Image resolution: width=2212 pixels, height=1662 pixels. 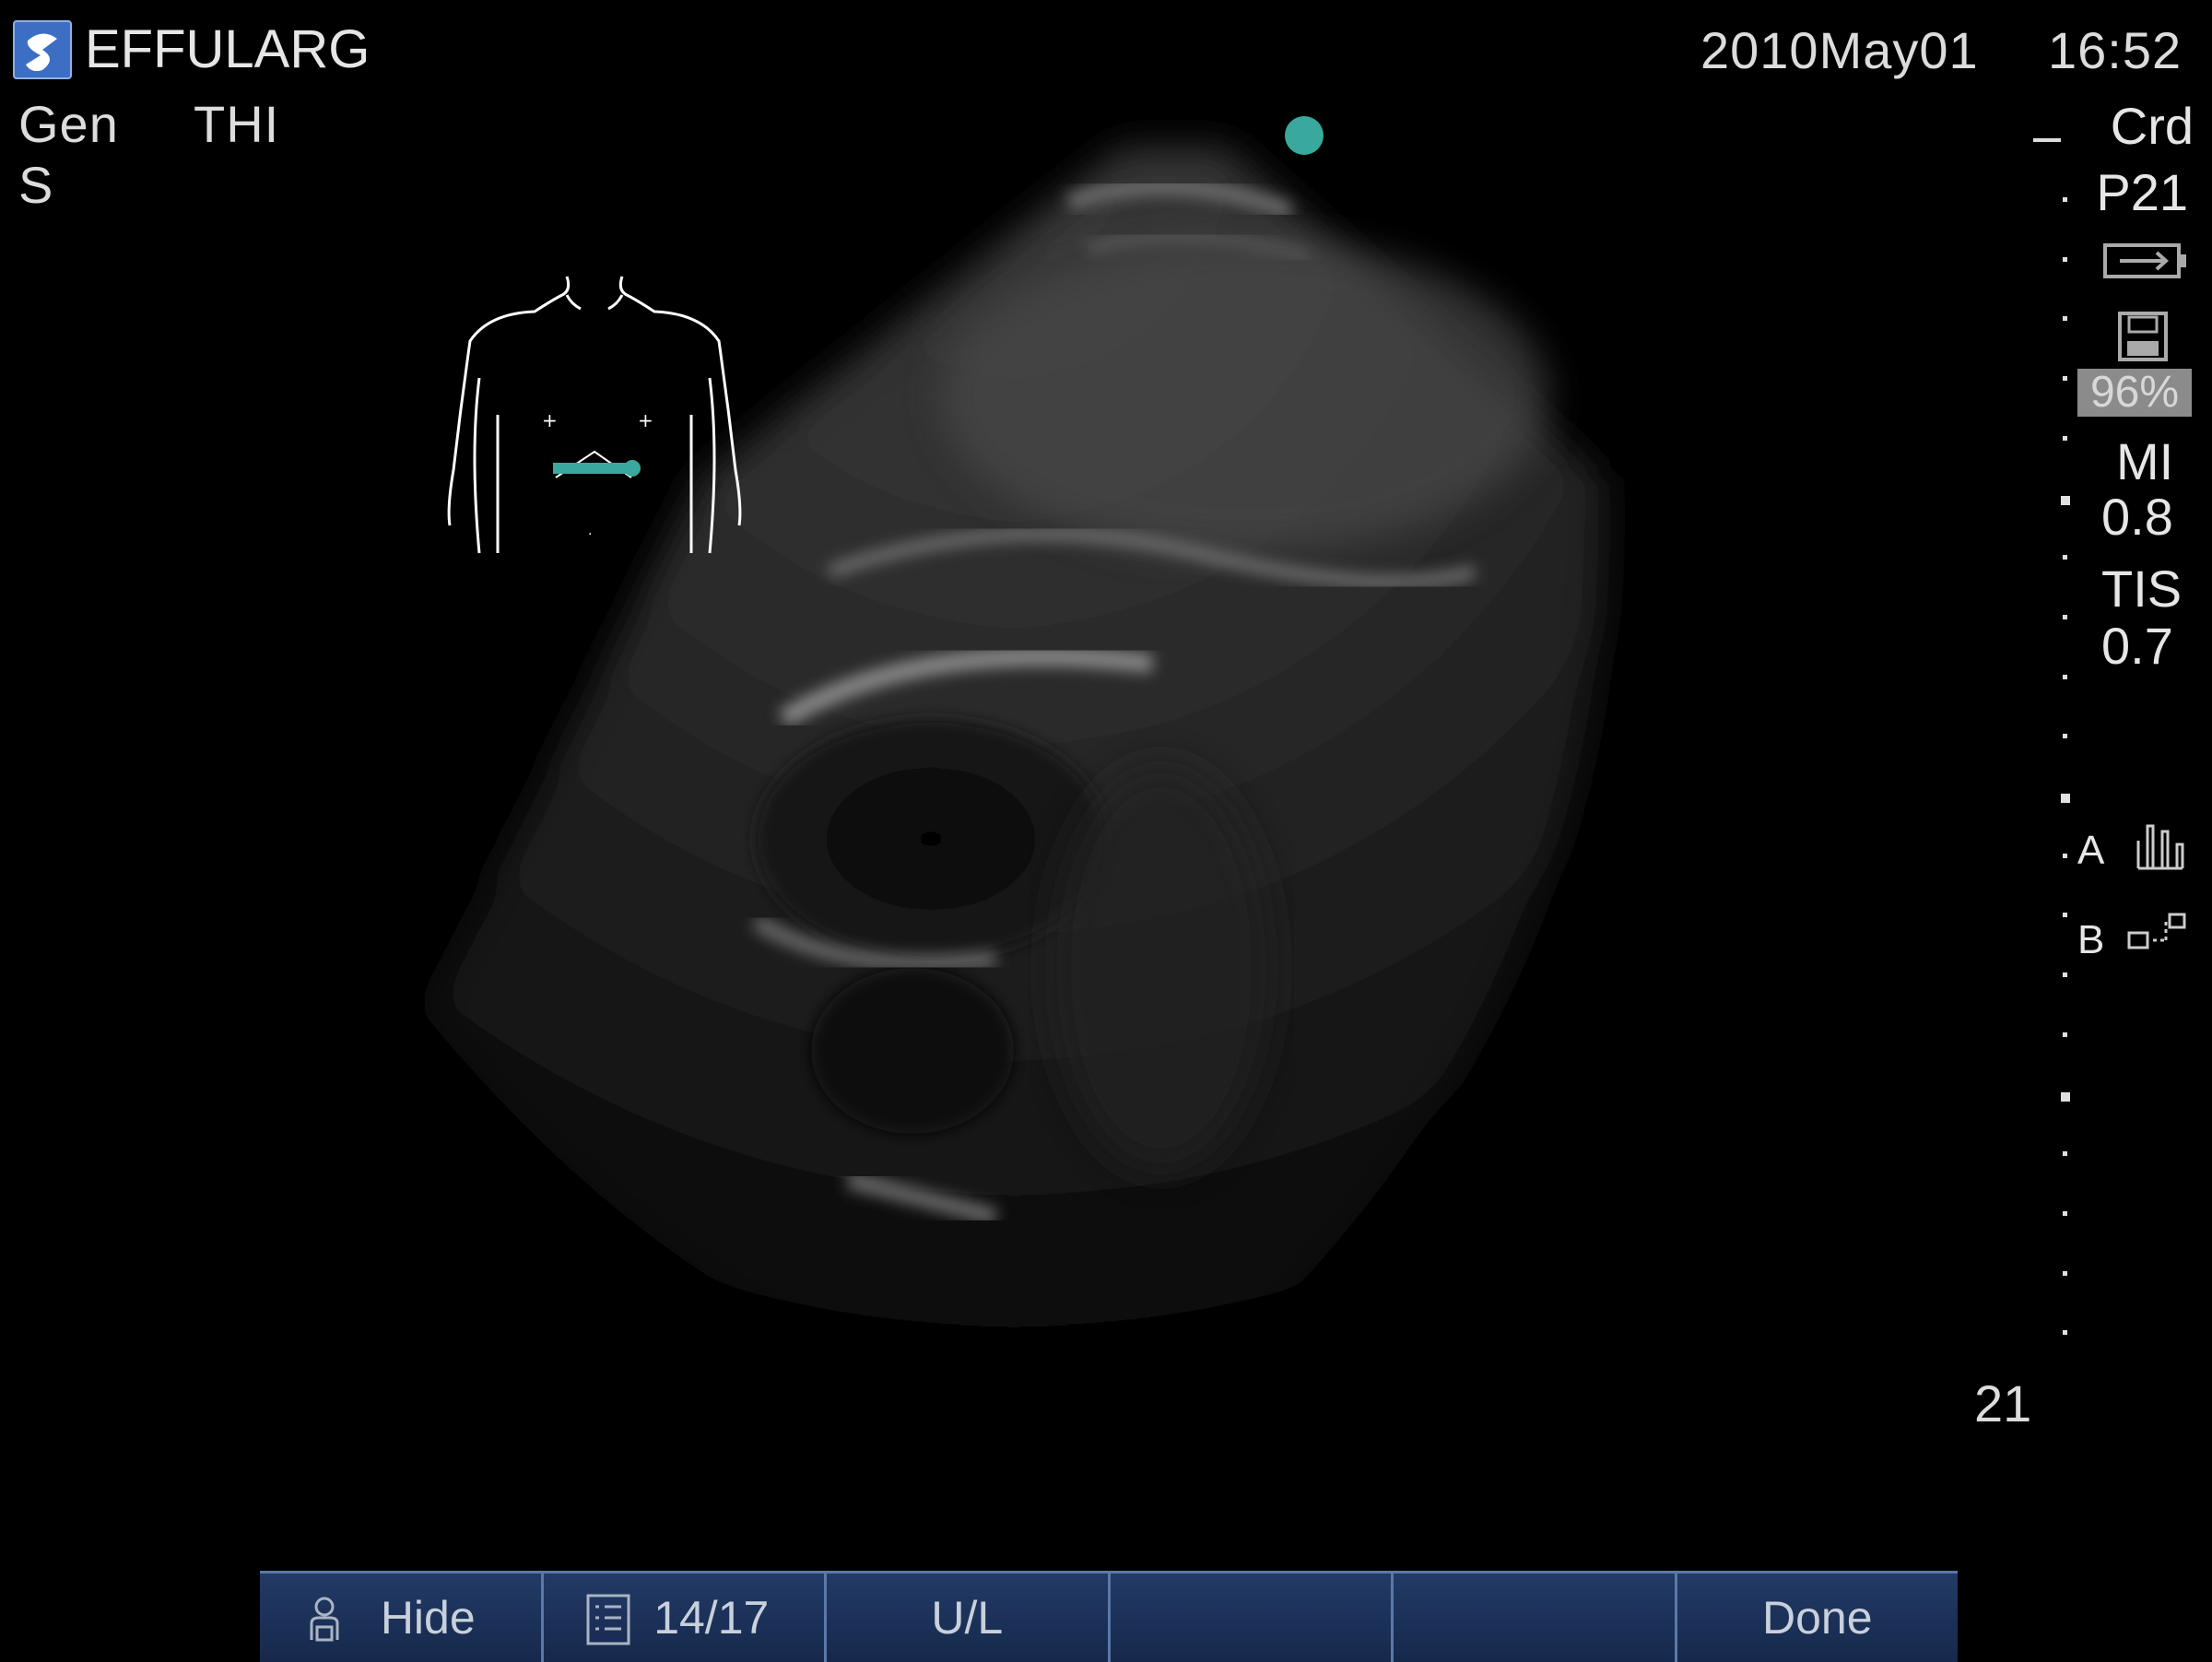 What do you see at coordinates (2047, 140) in the screenshot?
I see `scale-top-tick` at bounding box center [2047, 140].